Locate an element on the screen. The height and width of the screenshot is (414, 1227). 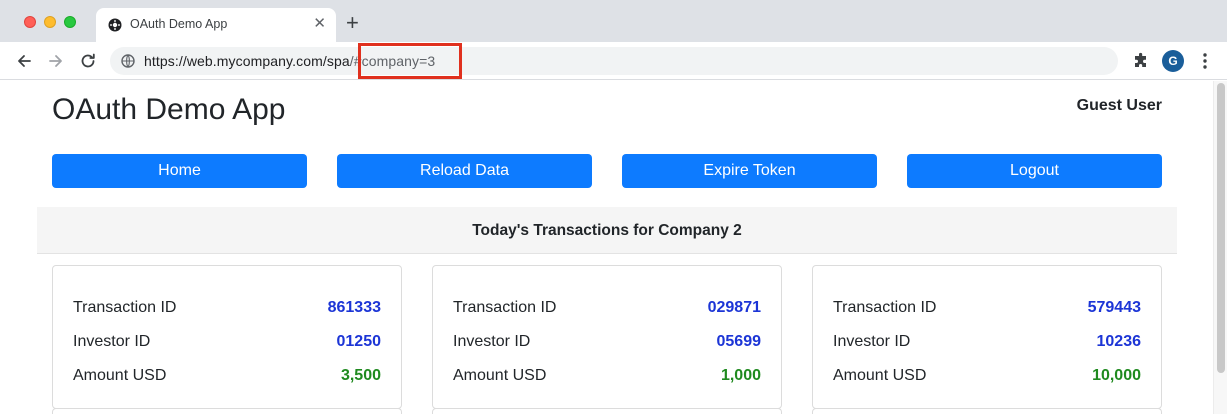
browser-menu-icon is located at coordinates (1205, 61).